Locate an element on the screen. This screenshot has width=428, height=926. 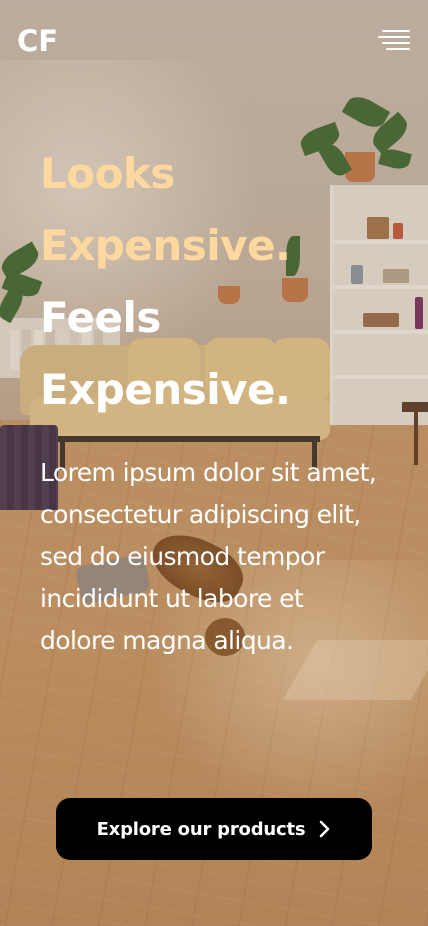
brand-logo: CF is located at coordinates (37, 41).